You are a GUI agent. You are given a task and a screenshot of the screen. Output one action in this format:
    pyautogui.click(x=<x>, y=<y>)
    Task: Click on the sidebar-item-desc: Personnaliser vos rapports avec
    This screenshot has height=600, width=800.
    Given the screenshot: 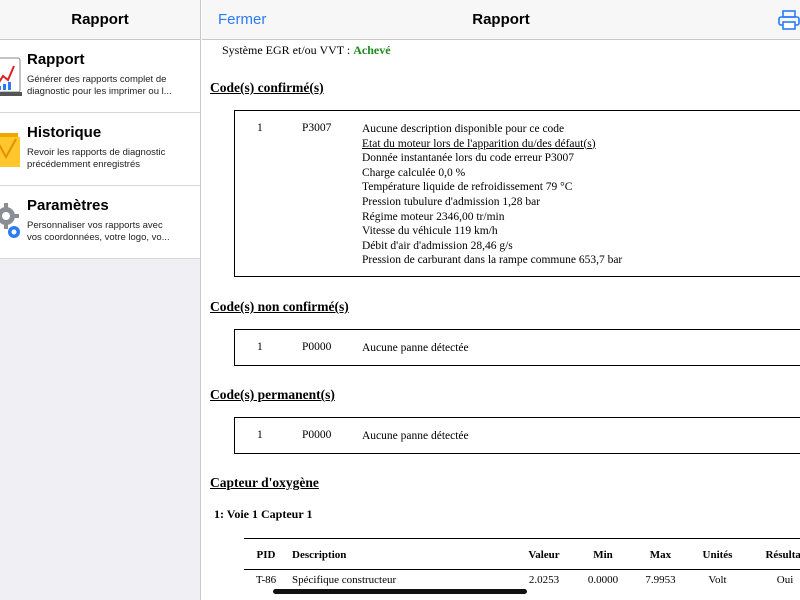 What is the action you would take?
    pyautogui.click(x=95, y=225)
    